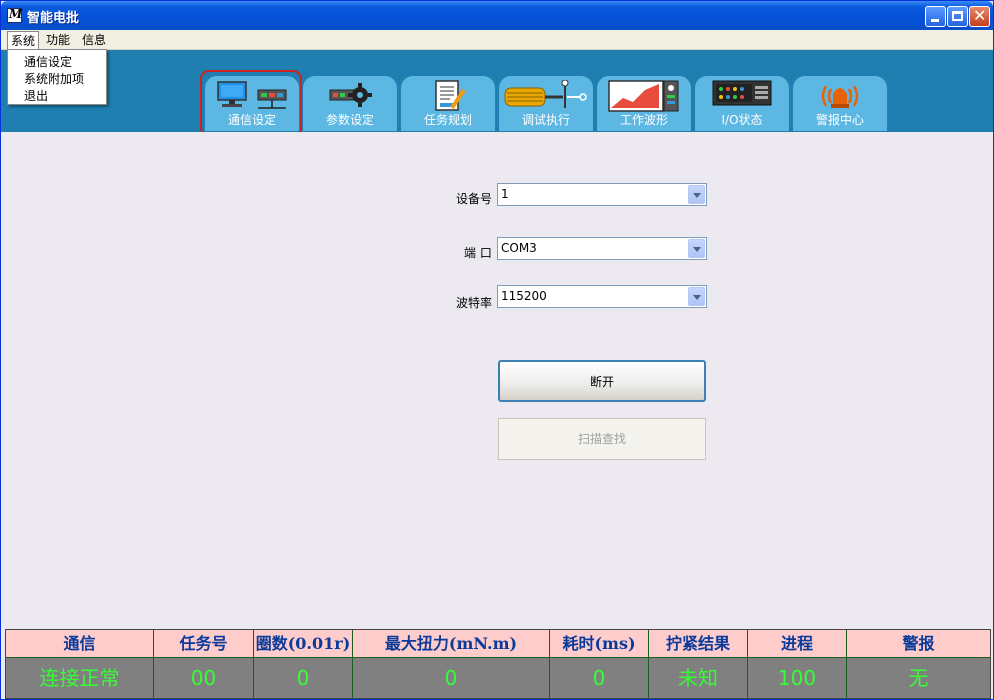 Image resolution: width=994 pixels, height=700 pixels. I want to click on close-button: ✕, so click(979, 16).